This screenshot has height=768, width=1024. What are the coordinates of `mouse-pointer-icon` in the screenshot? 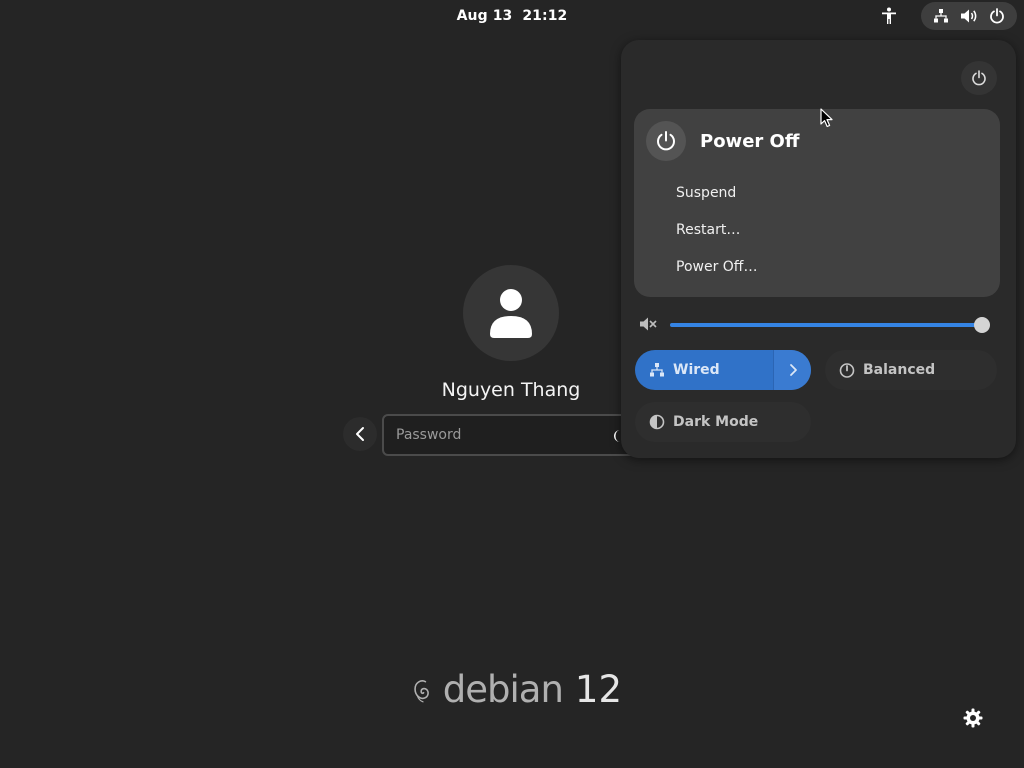 It's located at (827, 120).